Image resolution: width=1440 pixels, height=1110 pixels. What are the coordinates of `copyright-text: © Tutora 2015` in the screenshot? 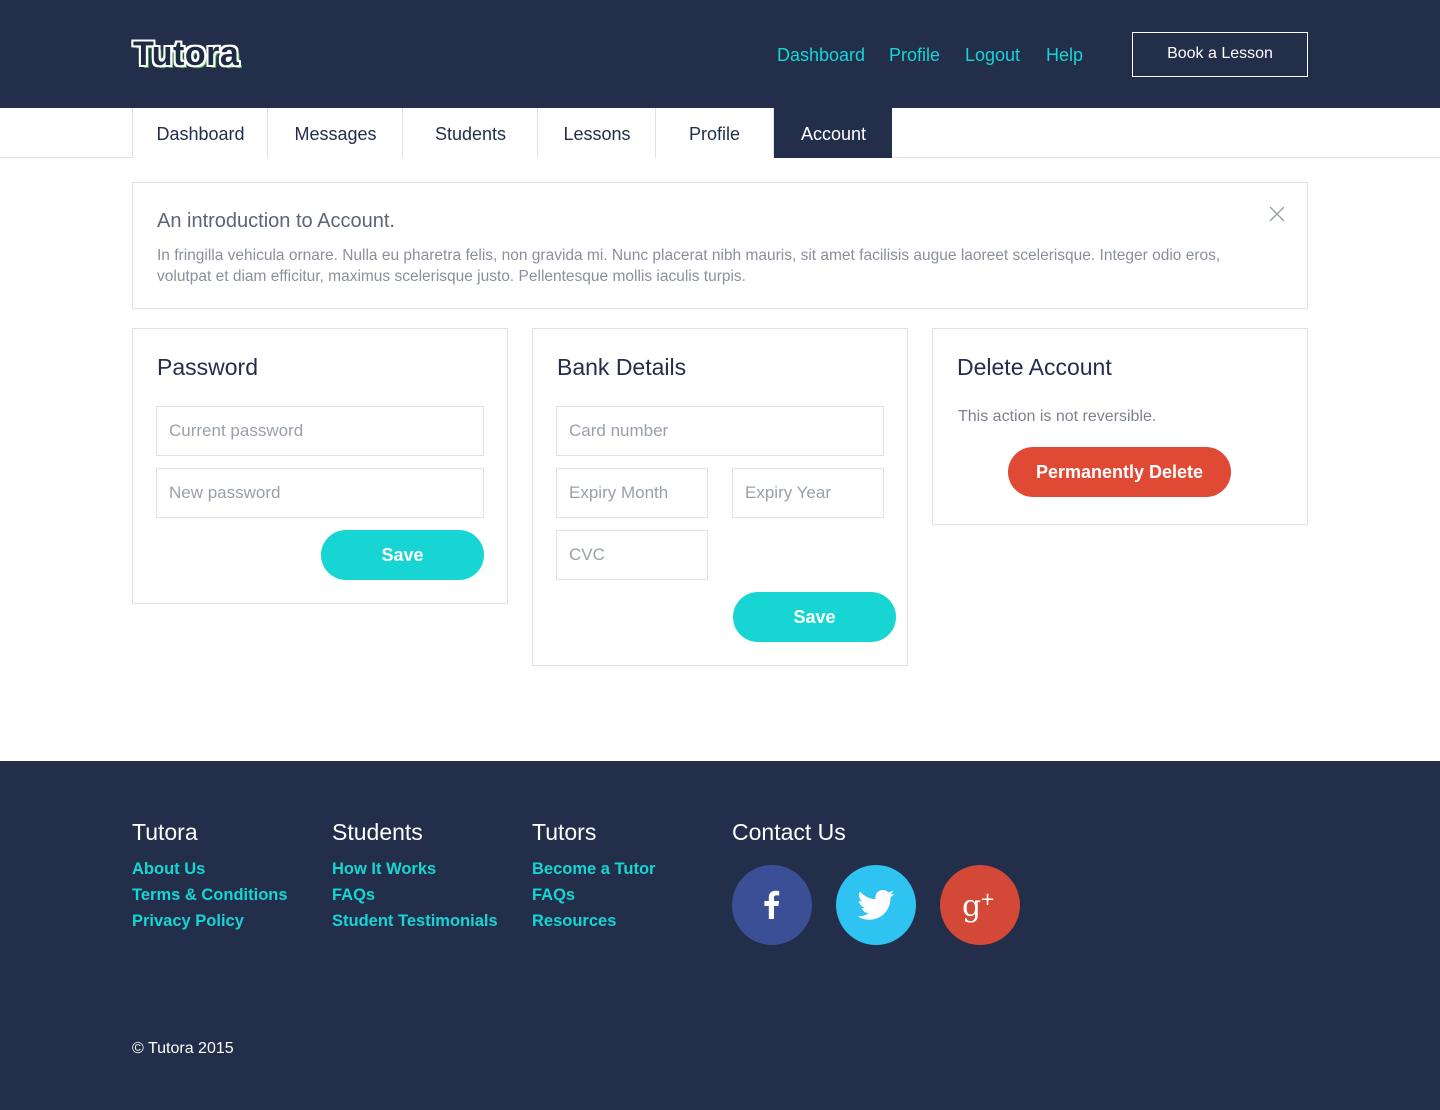 It's located at (183, 1048).